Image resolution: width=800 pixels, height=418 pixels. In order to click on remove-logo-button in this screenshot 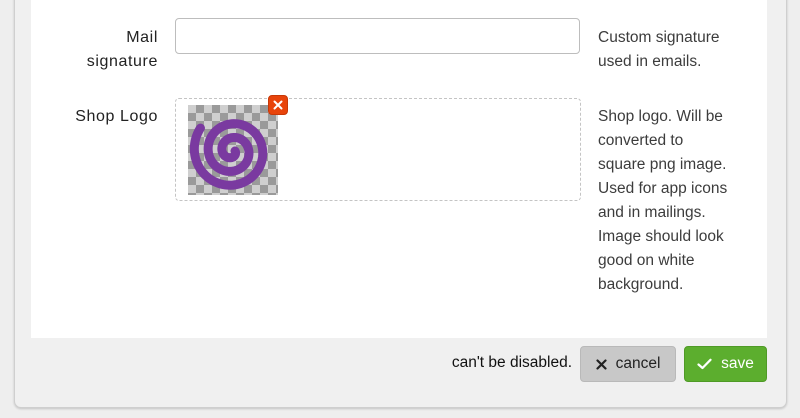, I will do `click(278, 105)`.